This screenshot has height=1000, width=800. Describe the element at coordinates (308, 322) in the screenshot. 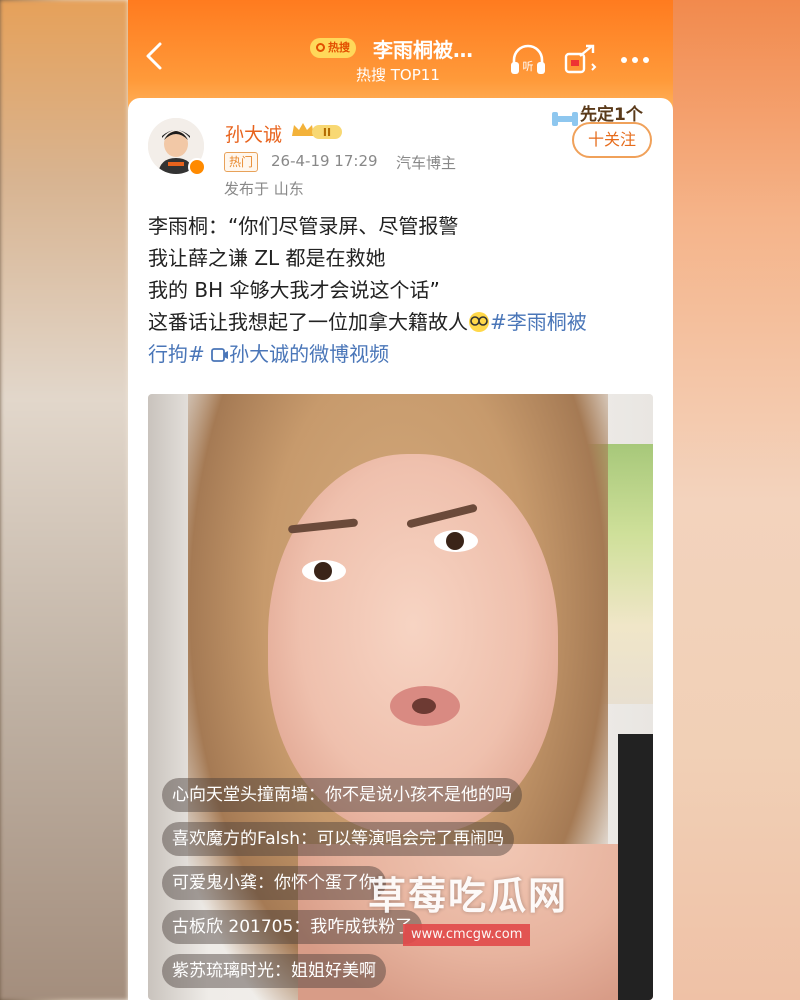

I see `post-line-4: 这番话让我想起了一位加拿大籍故人` at that location.